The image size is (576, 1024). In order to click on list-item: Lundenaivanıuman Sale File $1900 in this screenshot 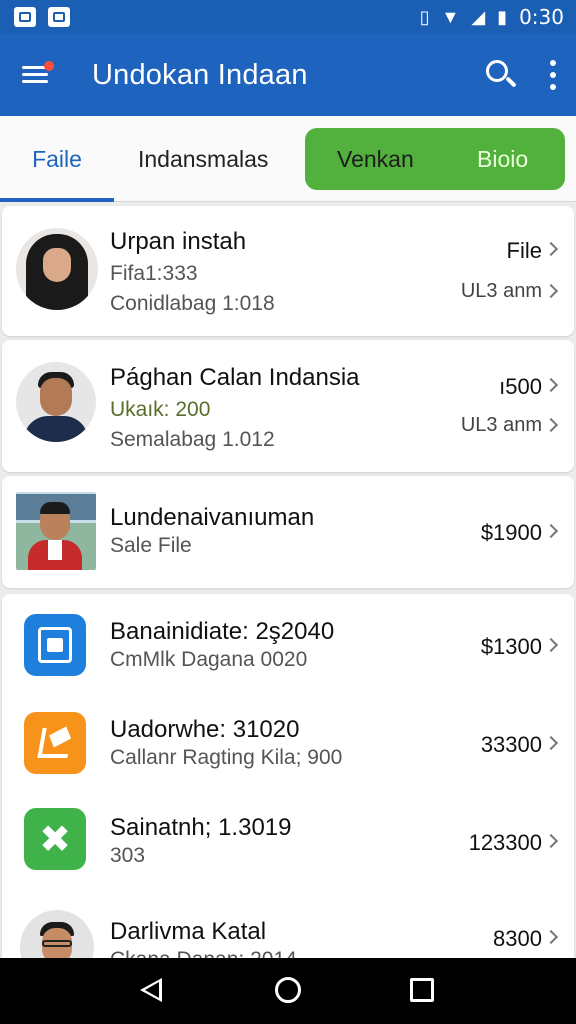, I will do `click(288, 532)`.